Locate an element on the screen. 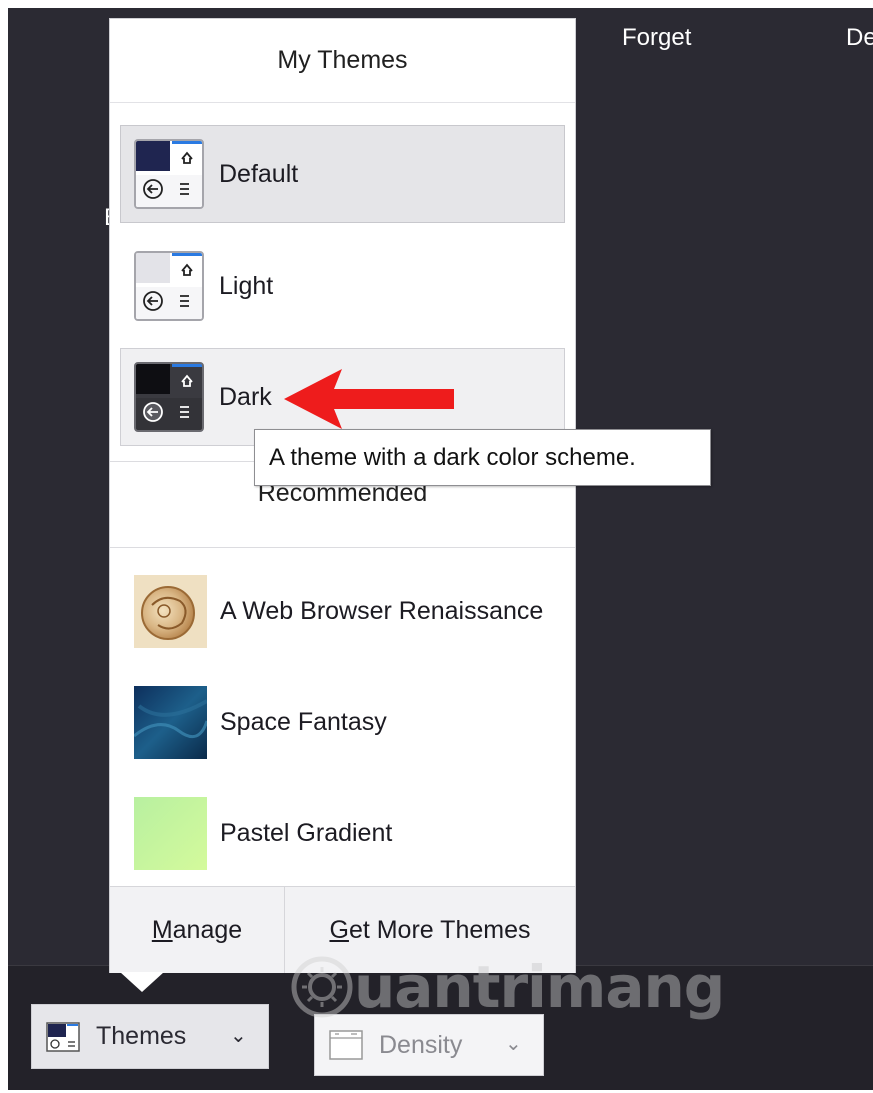 The width and height of the screenshot is (873, 1093). dark-theme-preview-icon is located at coordinates (169, 397).